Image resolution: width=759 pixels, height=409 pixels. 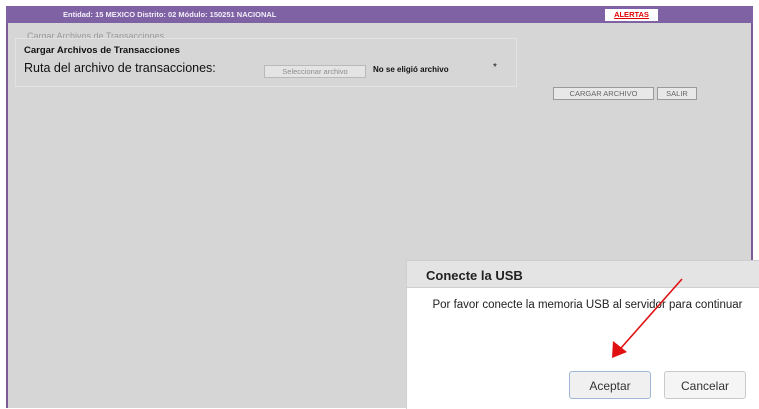 I want to click on panel-title: Cargar Archivos de Transacciones, so click(x=102, y=50).